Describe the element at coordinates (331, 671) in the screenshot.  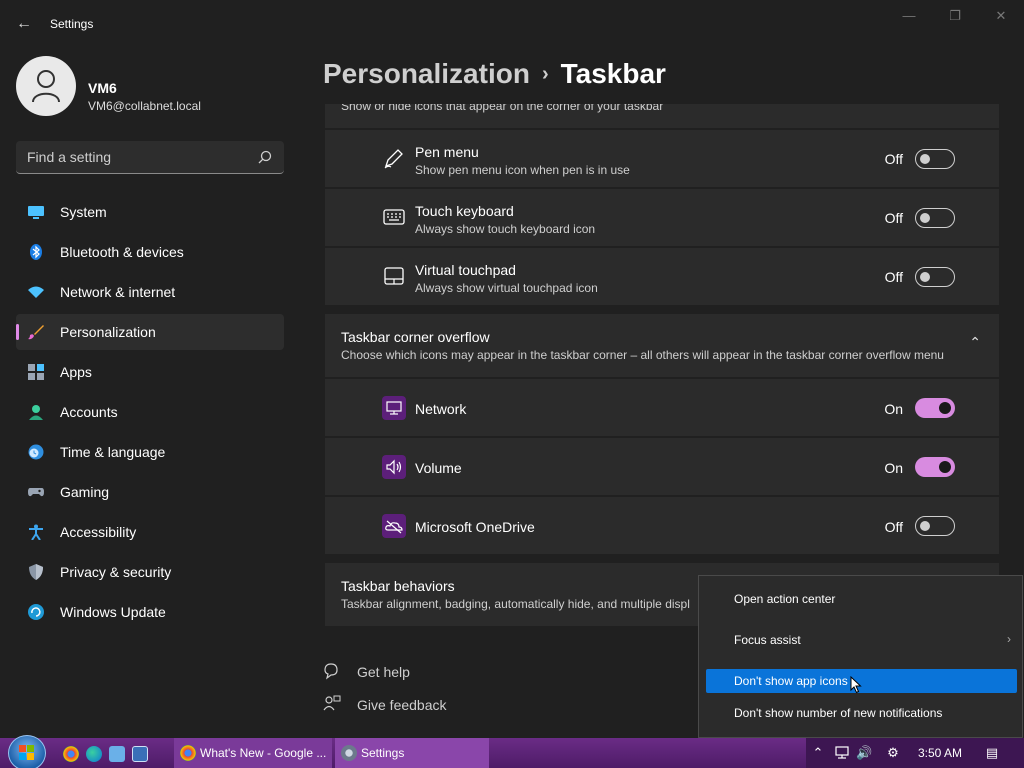
I see `help-icon` at that location.